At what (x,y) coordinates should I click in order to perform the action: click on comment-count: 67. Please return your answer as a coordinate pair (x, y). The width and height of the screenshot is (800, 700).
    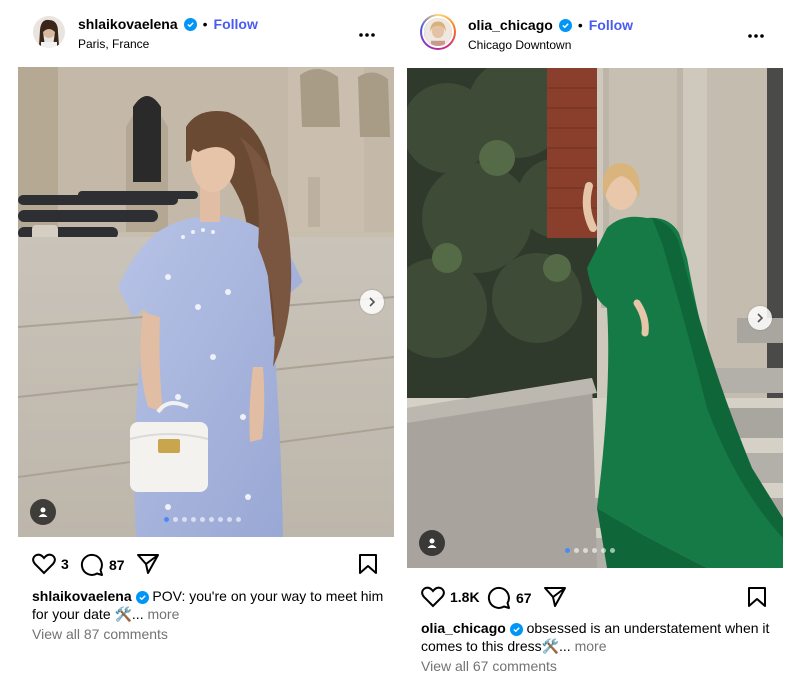
    Looking at the image, I should click on (524, 598).